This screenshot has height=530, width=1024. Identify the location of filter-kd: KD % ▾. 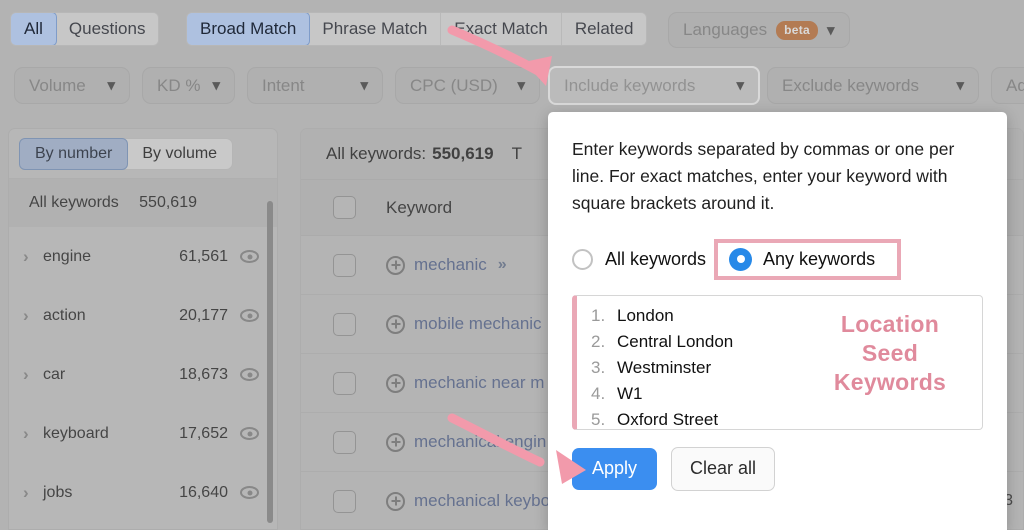
(188, 85).